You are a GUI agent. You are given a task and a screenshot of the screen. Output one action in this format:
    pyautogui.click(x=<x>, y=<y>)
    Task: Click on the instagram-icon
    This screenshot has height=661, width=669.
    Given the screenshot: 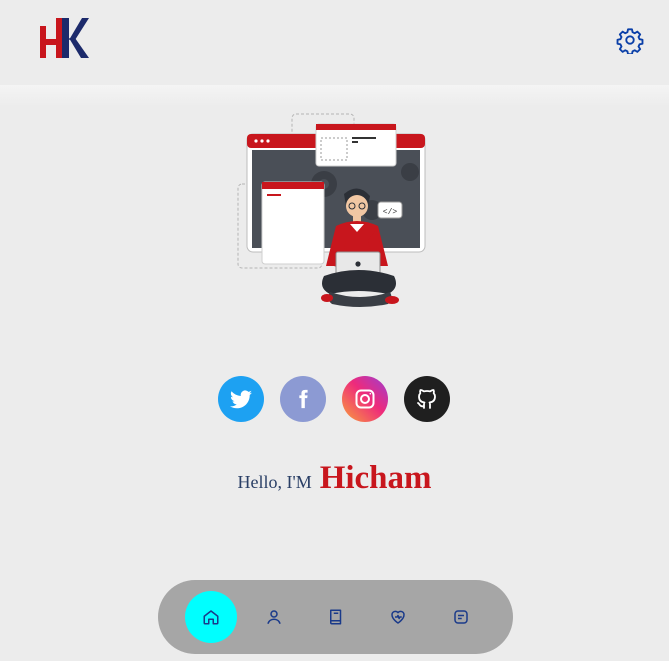 What is the action you would take?
    pyautogui.click(x=365, y=399)
    